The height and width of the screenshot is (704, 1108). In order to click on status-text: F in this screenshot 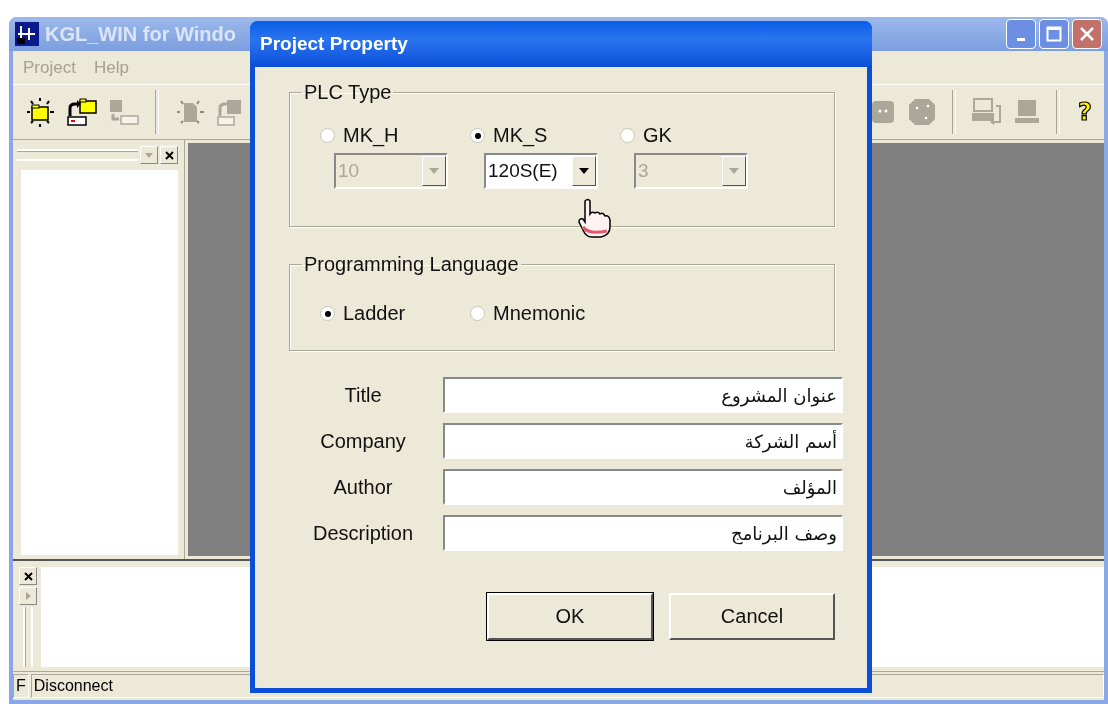, I will do `click(21, 686)`.